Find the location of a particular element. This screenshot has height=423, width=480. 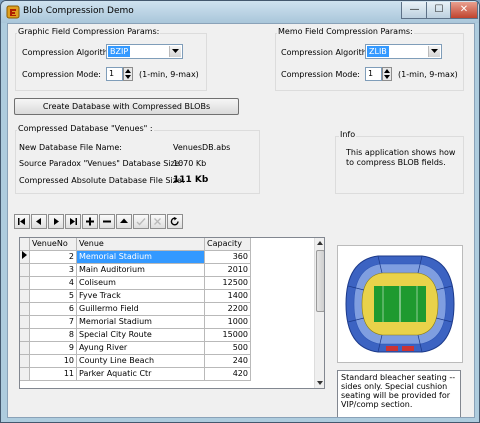

nav-edit-button is located at coordinates (124, 221).